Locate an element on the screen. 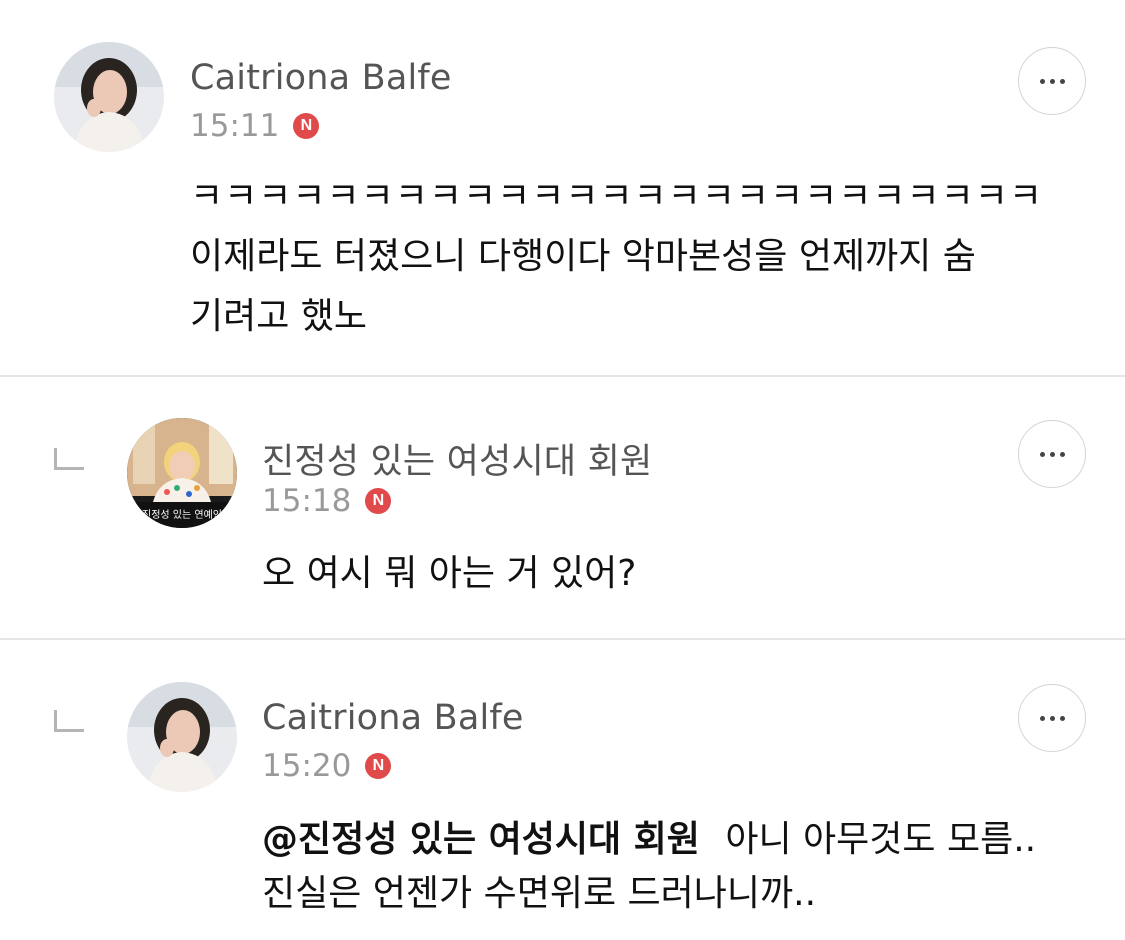 This screenshot has width=1125, height=940. comment-meta: 15:18 N is located at coordinates (327, 501).